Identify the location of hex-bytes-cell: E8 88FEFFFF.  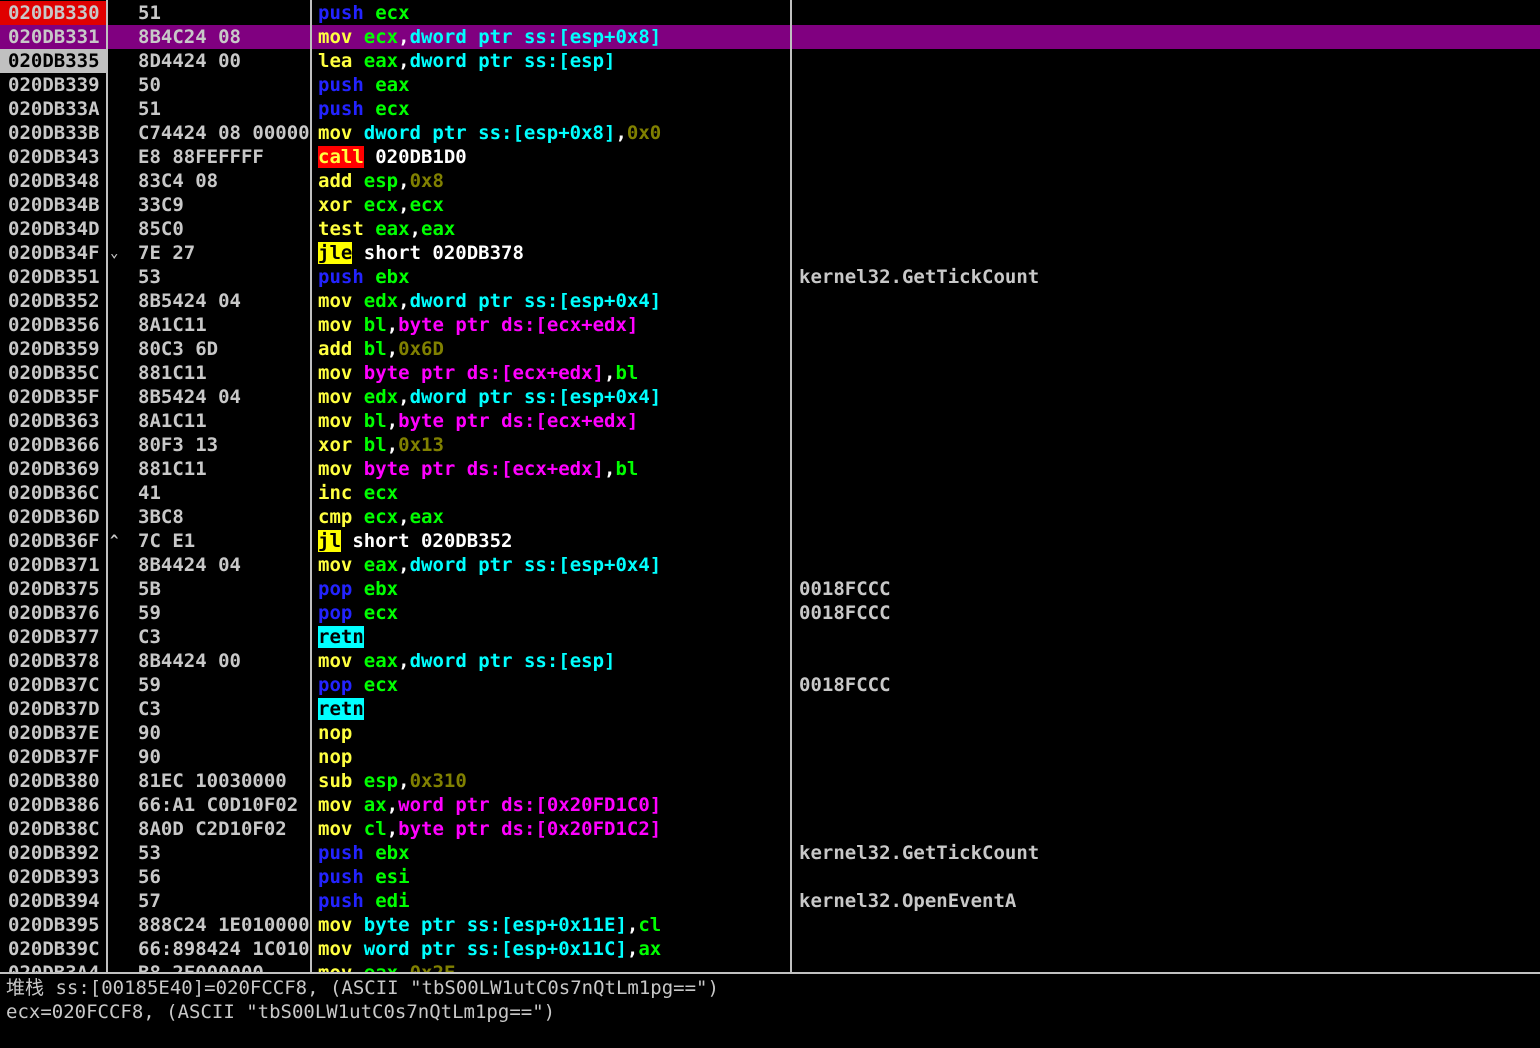
(224, 157).